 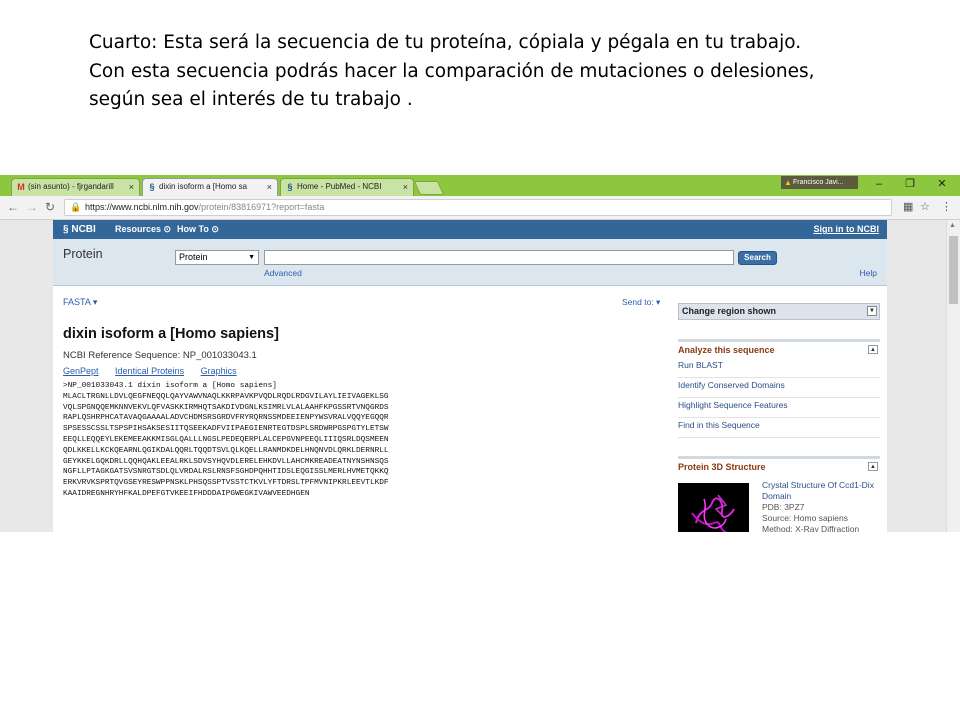 I want to click on find-in-sequence-link: Find in this Sequence, so click(x=779, y=428).